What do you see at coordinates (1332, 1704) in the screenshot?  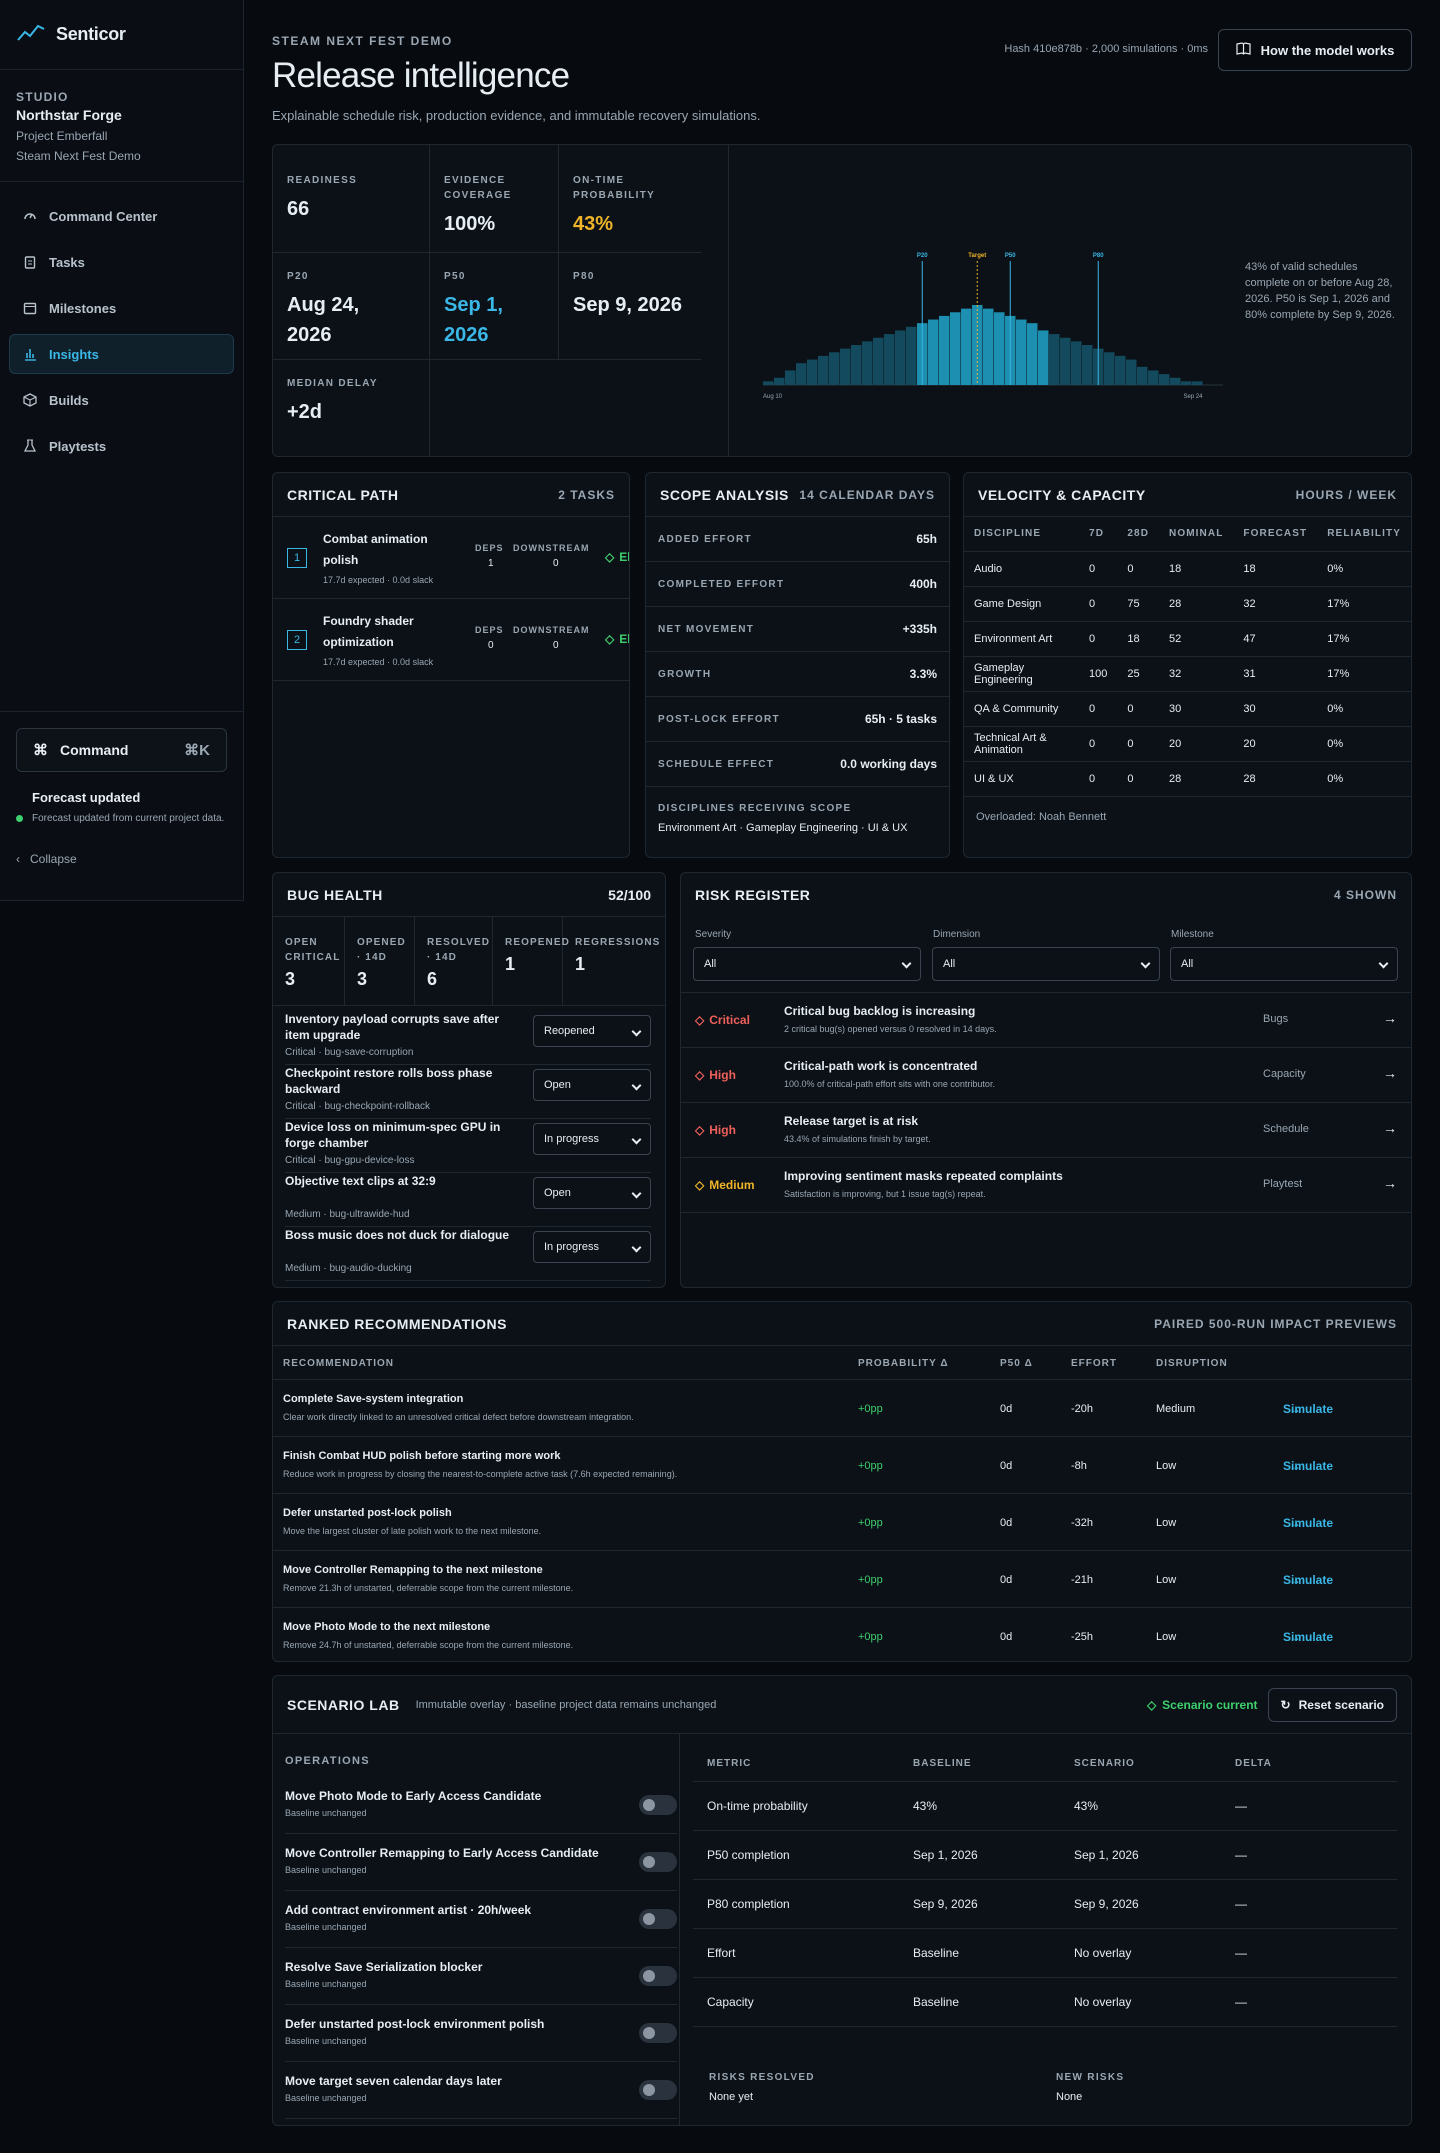 I see `reset-scenario-button: ↻ Reset scenario` at bounding box center [1332, 1704].